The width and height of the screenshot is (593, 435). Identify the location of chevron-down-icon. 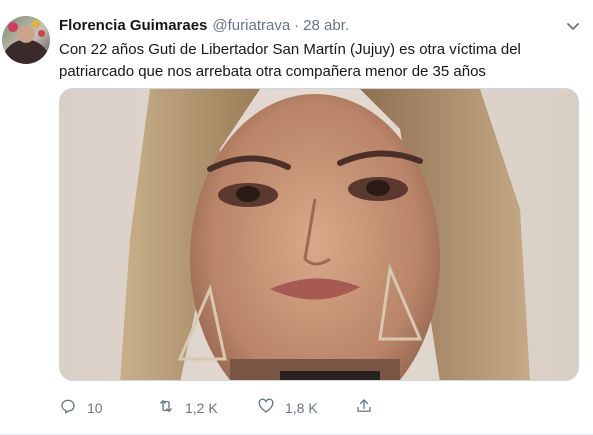
(573, 26).